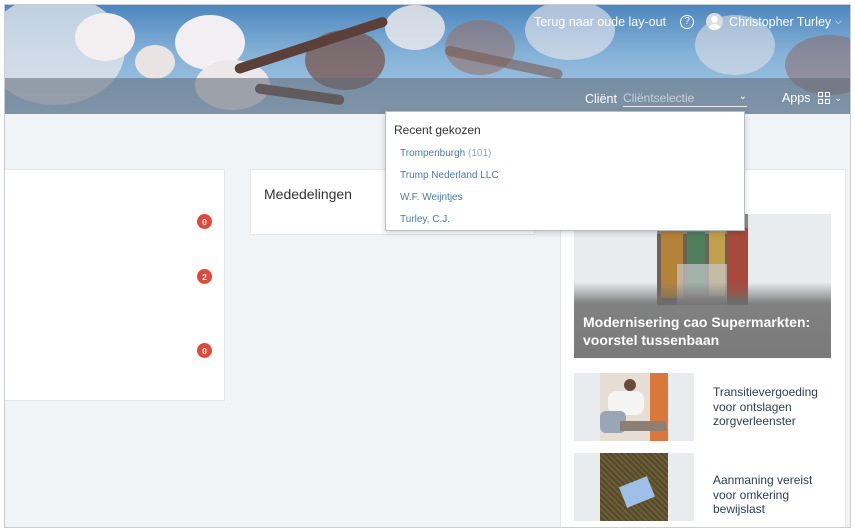 Image resolution: width=855 pixels, height=532 pixels. What do you see at coordinates (715, 21) in the screenshot?
I see `avatar` at bounding box center [715, 21].